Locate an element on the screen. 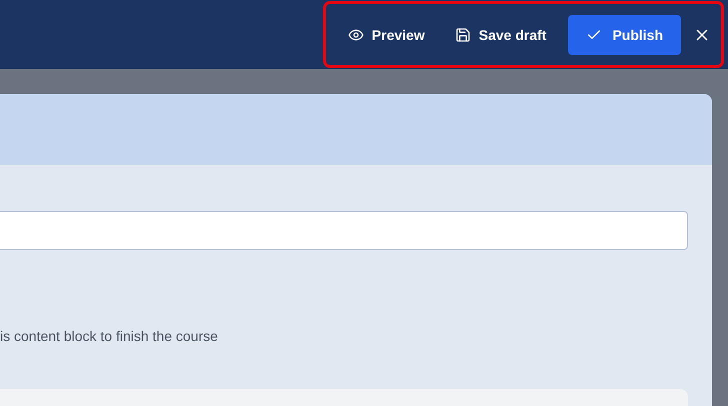 The image size is (728, 406). eye-icon is located at coordinates (356, 34).